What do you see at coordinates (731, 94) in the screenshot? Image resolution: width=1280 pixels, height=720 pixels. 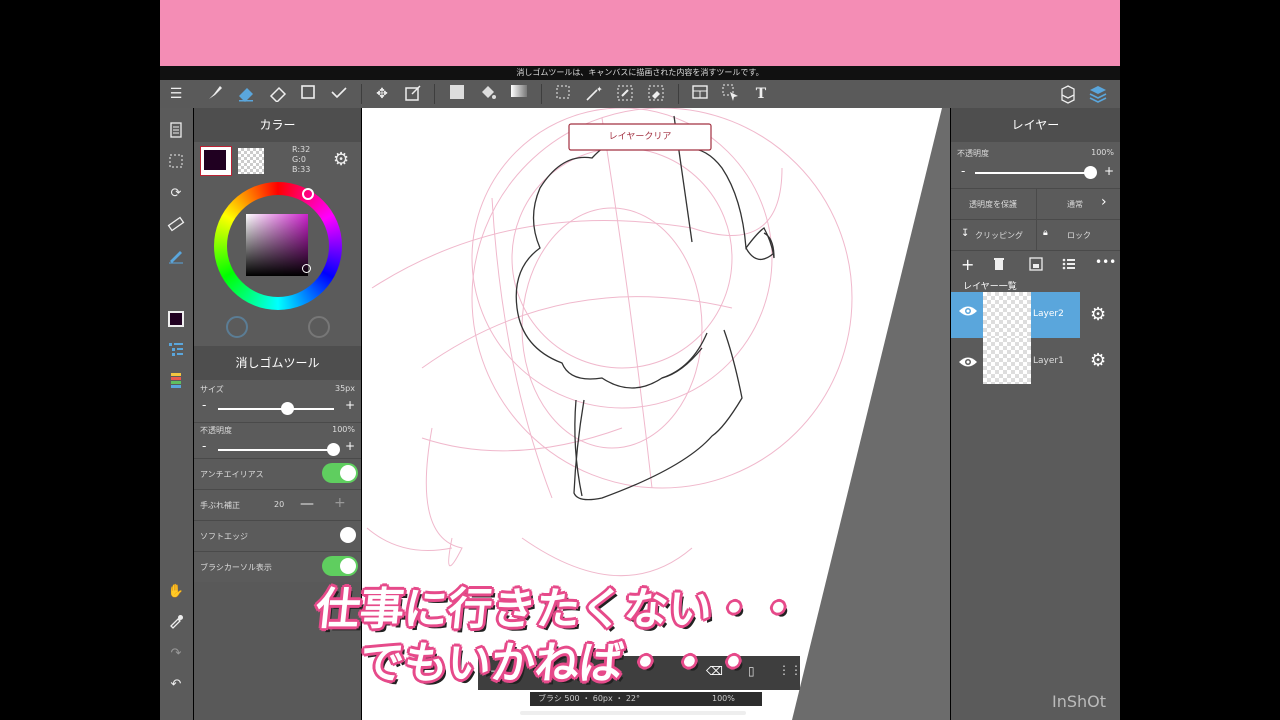 I see `operation-tool-icon` at bounding box center [731, 94].